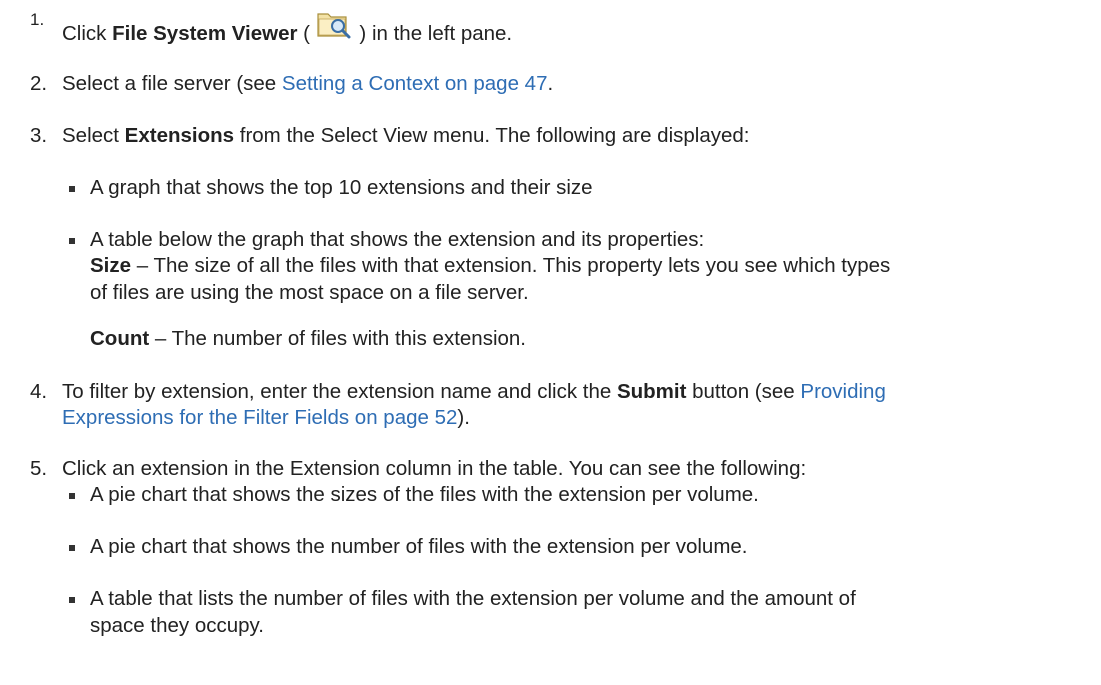 This screenshot has height=685, width=1101. I want to click on step-number: 1., so click(37, 19).